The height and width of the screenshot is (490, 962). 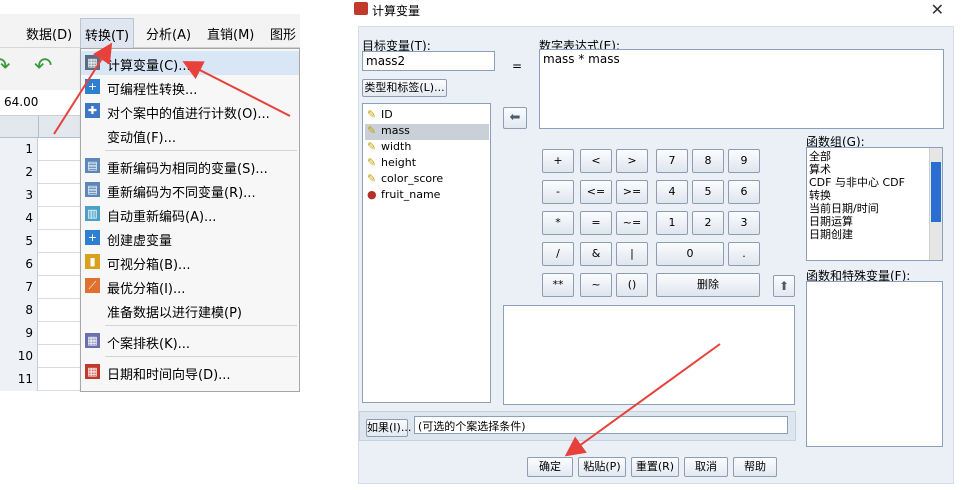 I want to click on list-item: ● fruit_name, so click(x=427, y=196).